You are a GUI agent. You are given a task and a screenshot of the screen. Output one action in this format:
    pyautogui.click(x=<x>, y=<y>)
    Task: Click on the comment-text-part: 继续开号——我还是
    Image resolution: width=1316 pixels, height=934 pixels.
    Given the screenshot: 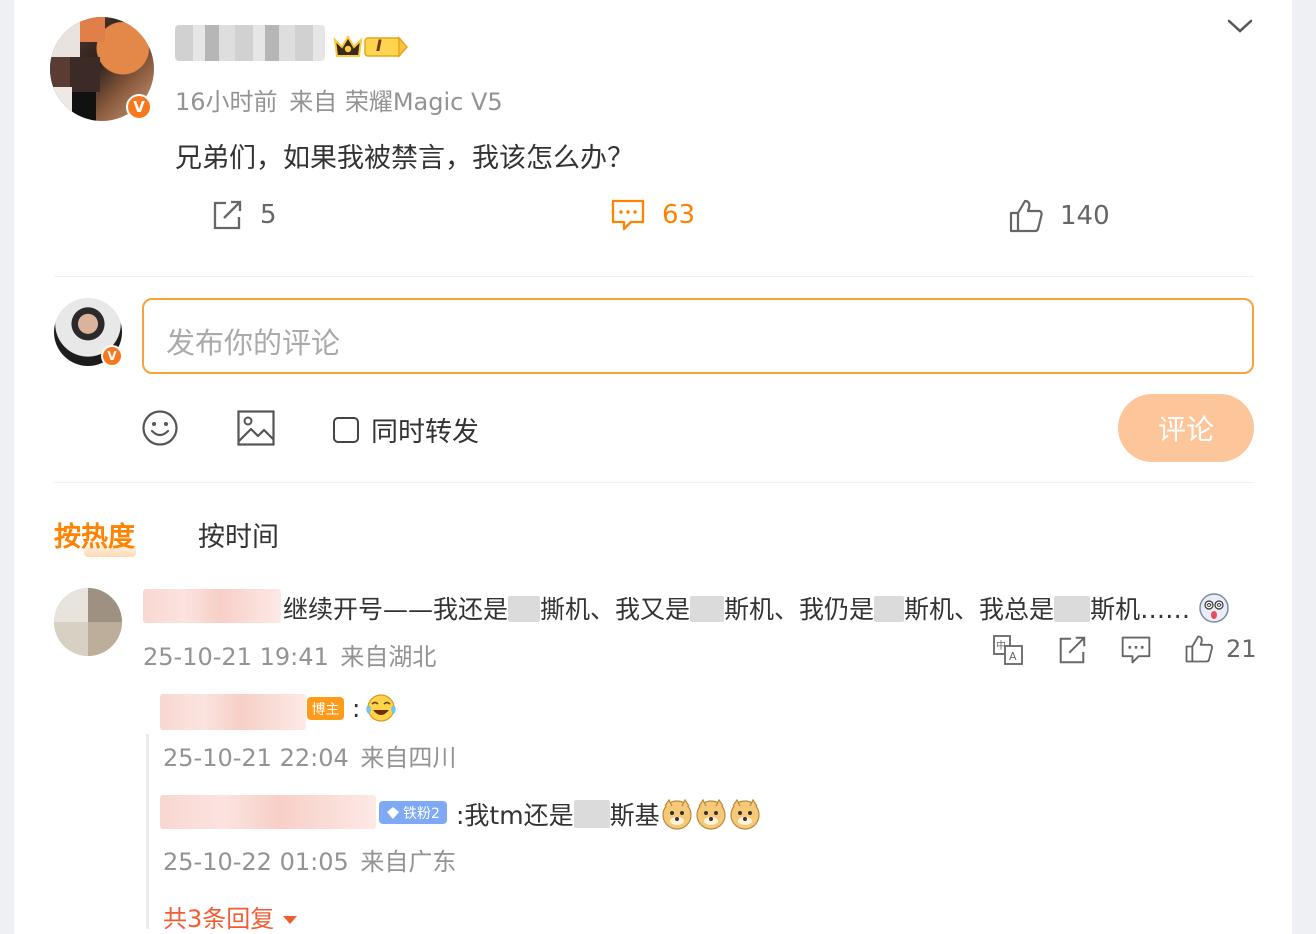 What is the action you would take?
    pyautogui.click(x=396, y=609)
    